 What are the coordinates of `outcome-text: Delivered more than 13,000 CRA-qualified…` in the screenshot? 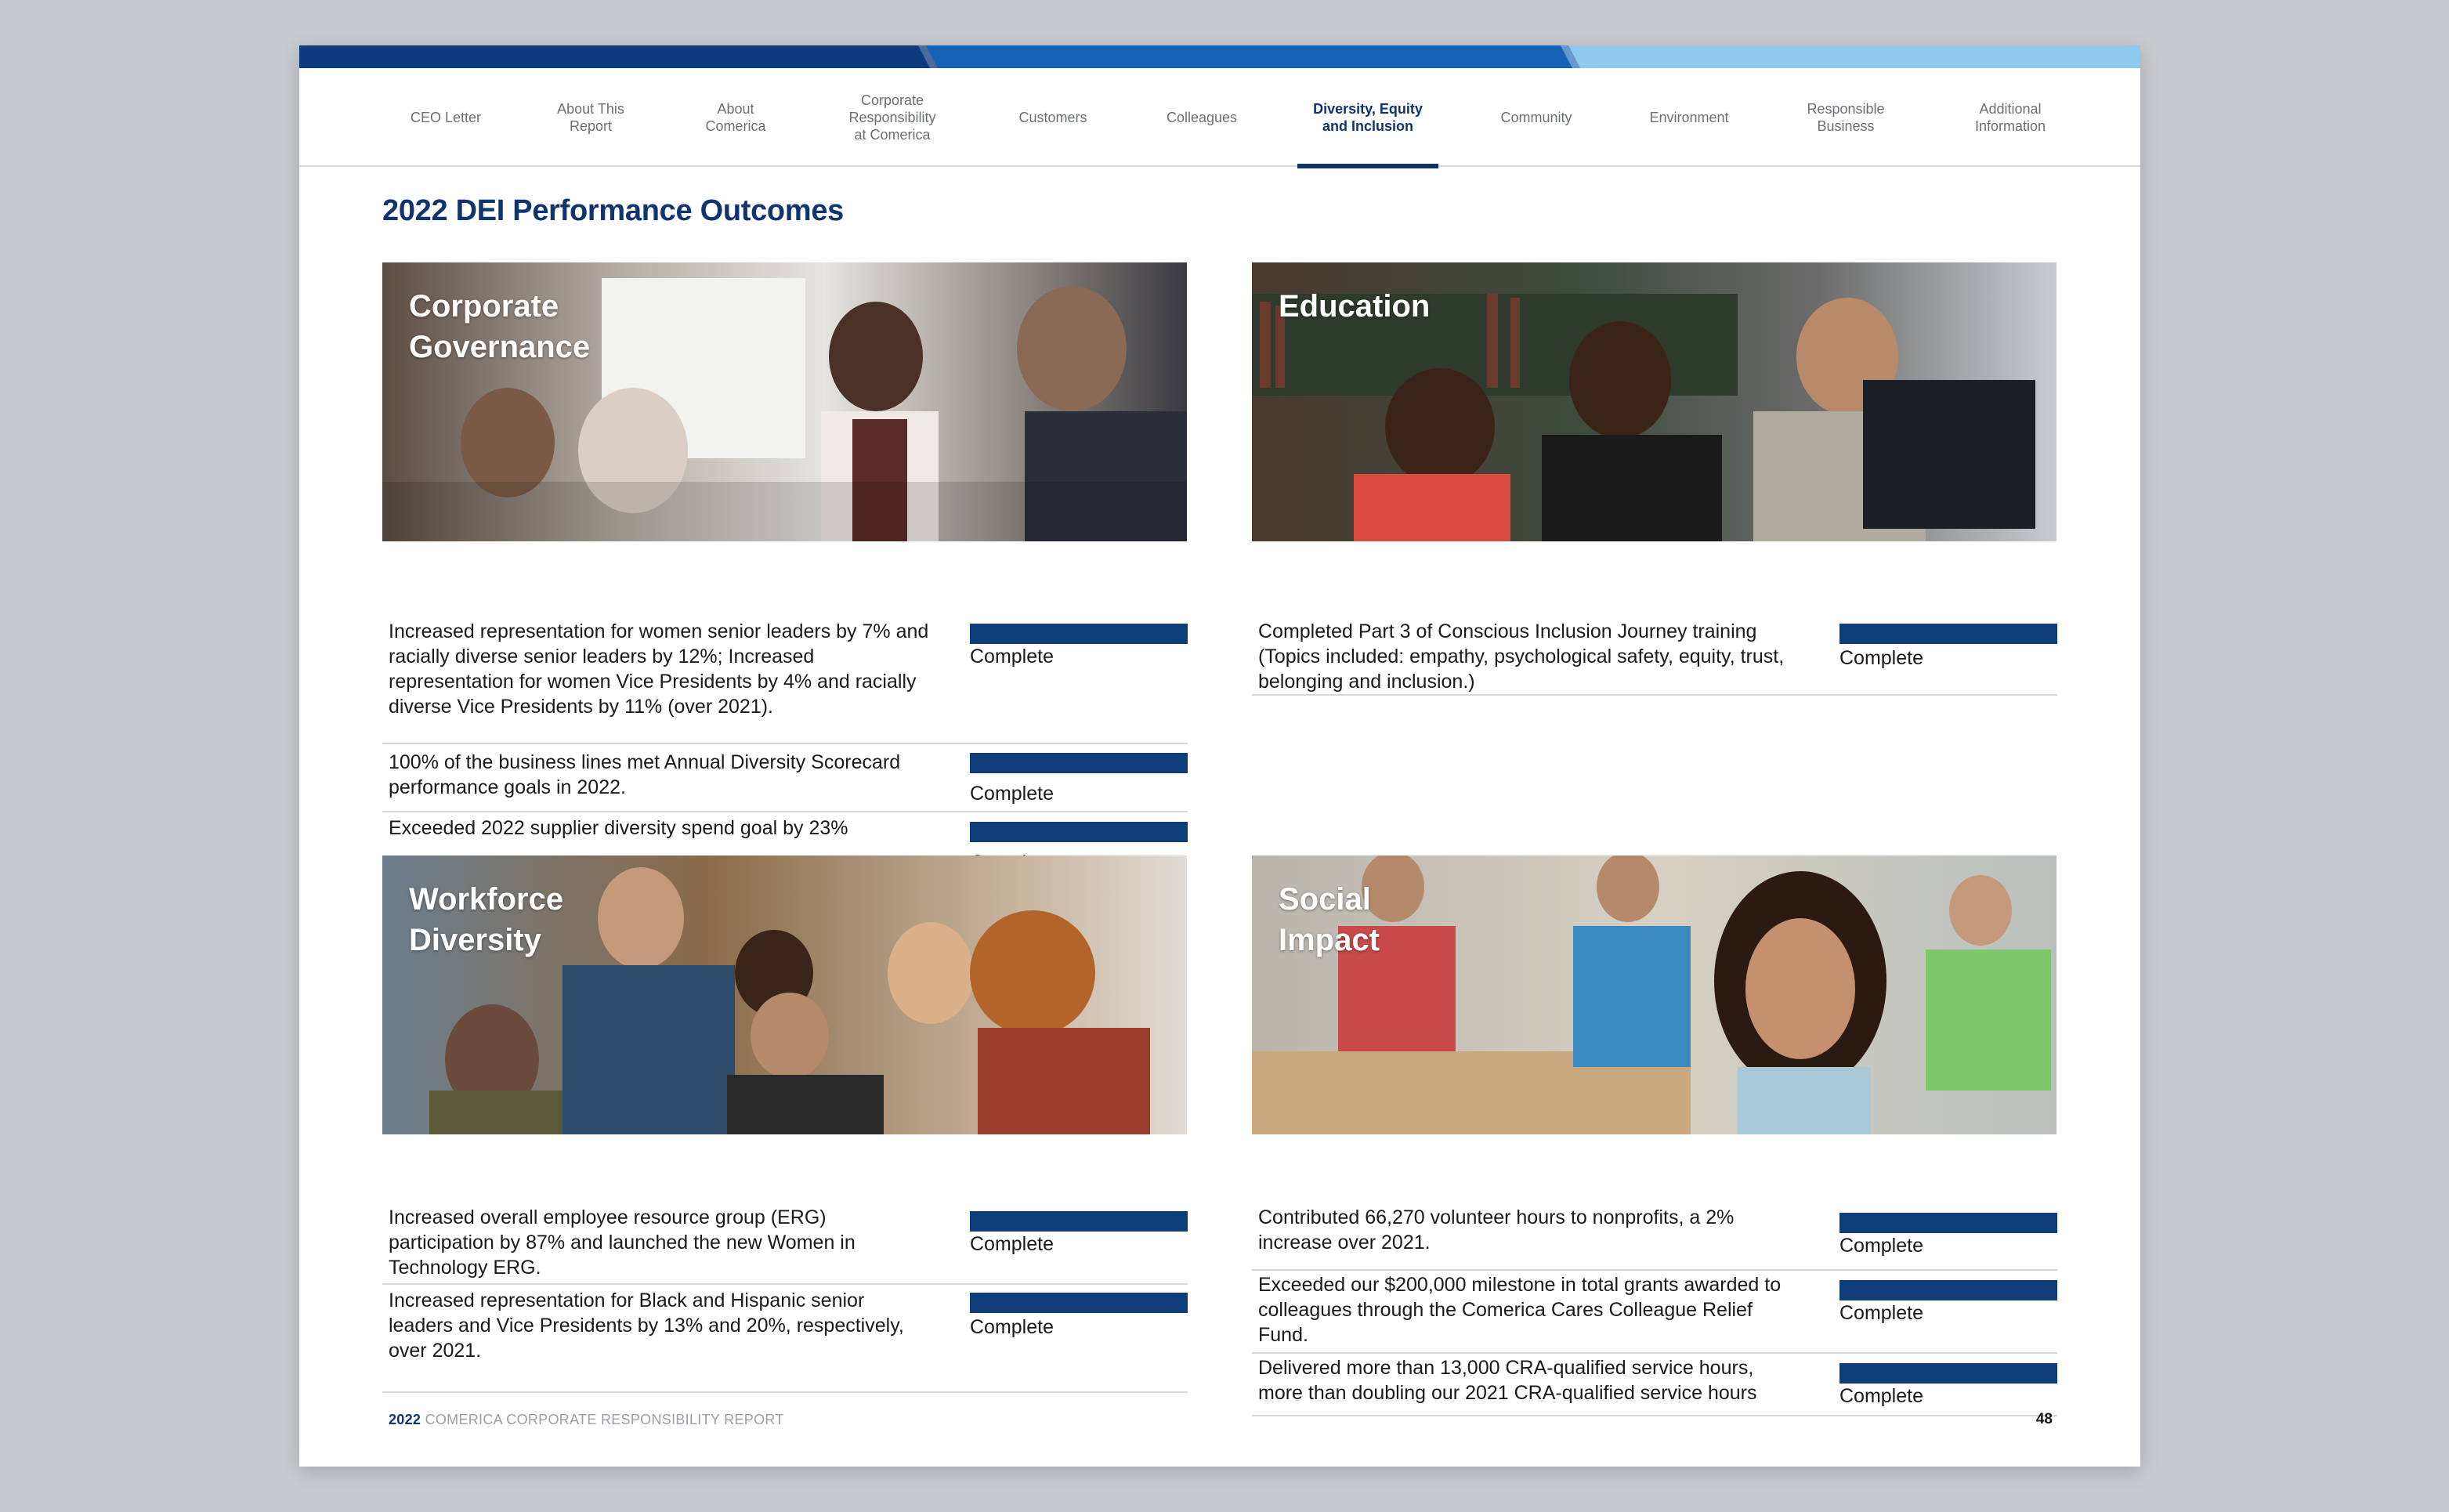 It's located at (1507, 1381).